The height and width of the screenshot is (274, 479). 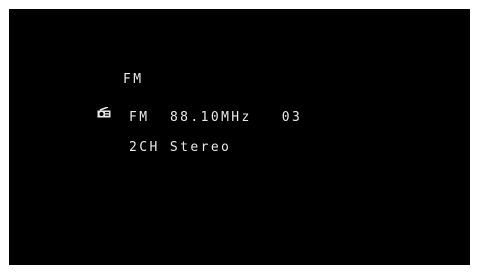 I want to click on frequency-value: 88.10MHz, so click(x=210, y=117).